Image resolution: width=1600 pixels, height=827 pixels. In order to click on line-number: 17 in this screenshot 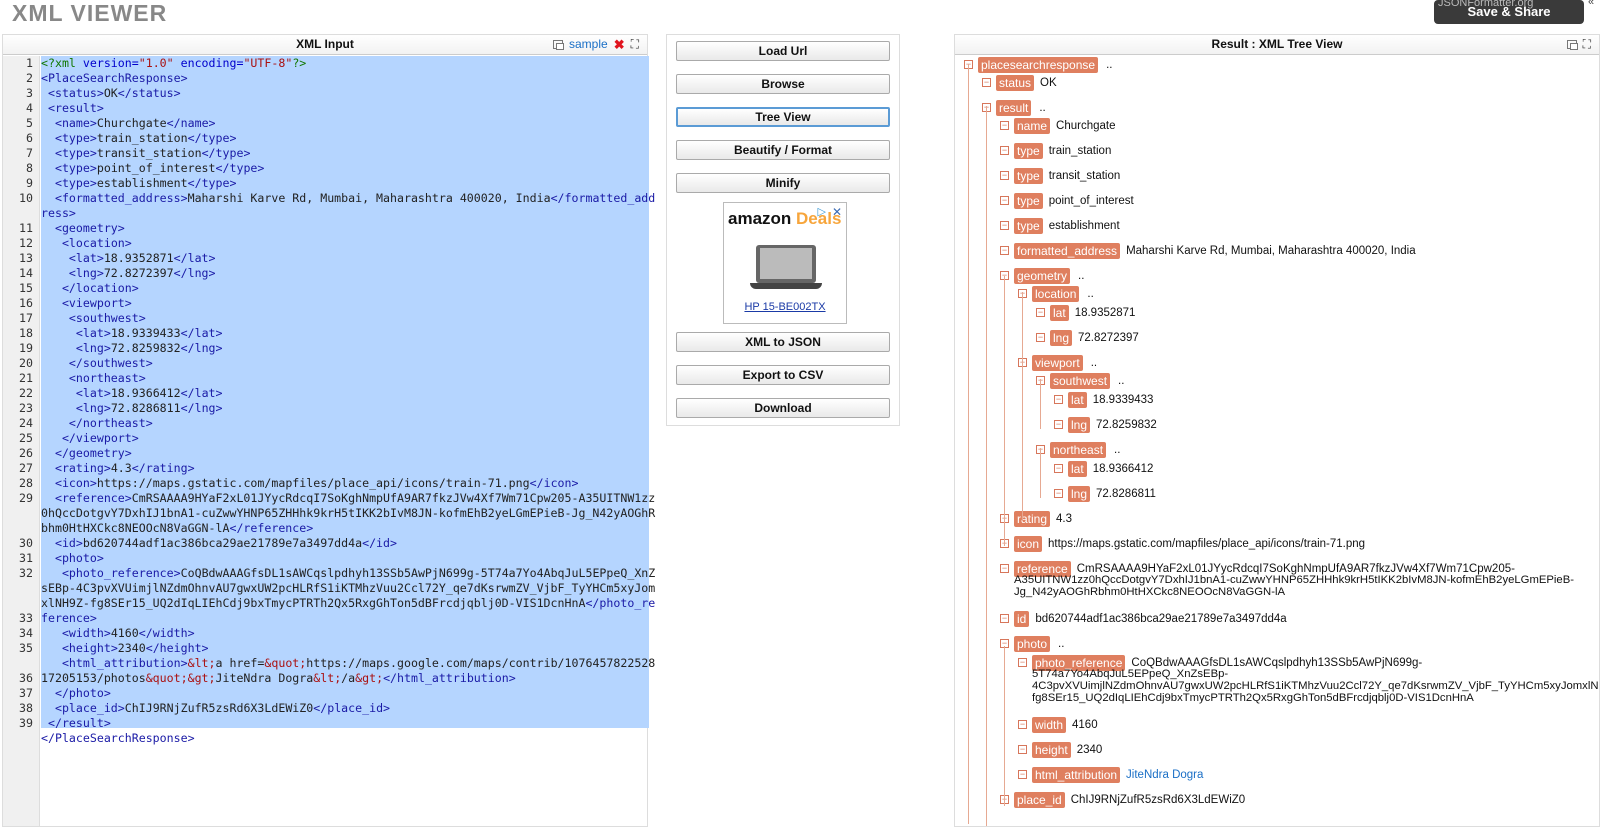, I will do `click(26, 318)`.